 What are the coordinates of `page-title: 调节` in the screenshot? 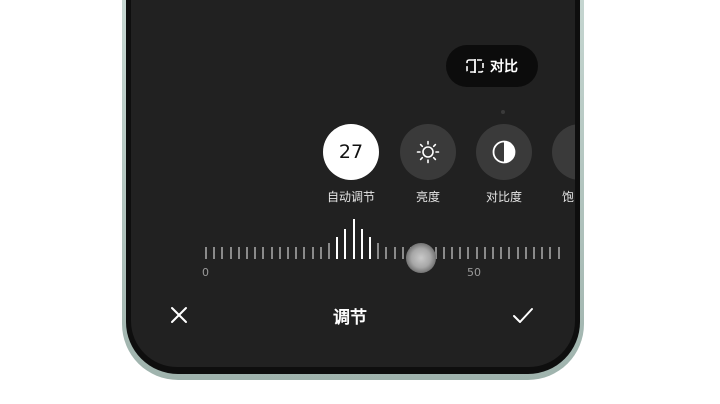 It's located at (350, 318).